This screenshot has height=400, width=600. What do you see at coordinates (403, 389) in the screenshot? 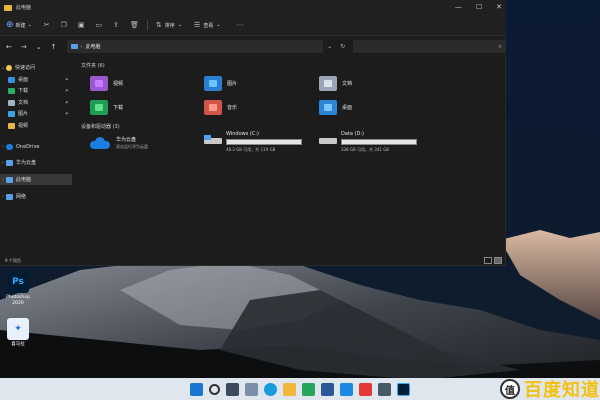
I see `photoshop-icon` at bounding box center [403, 389].